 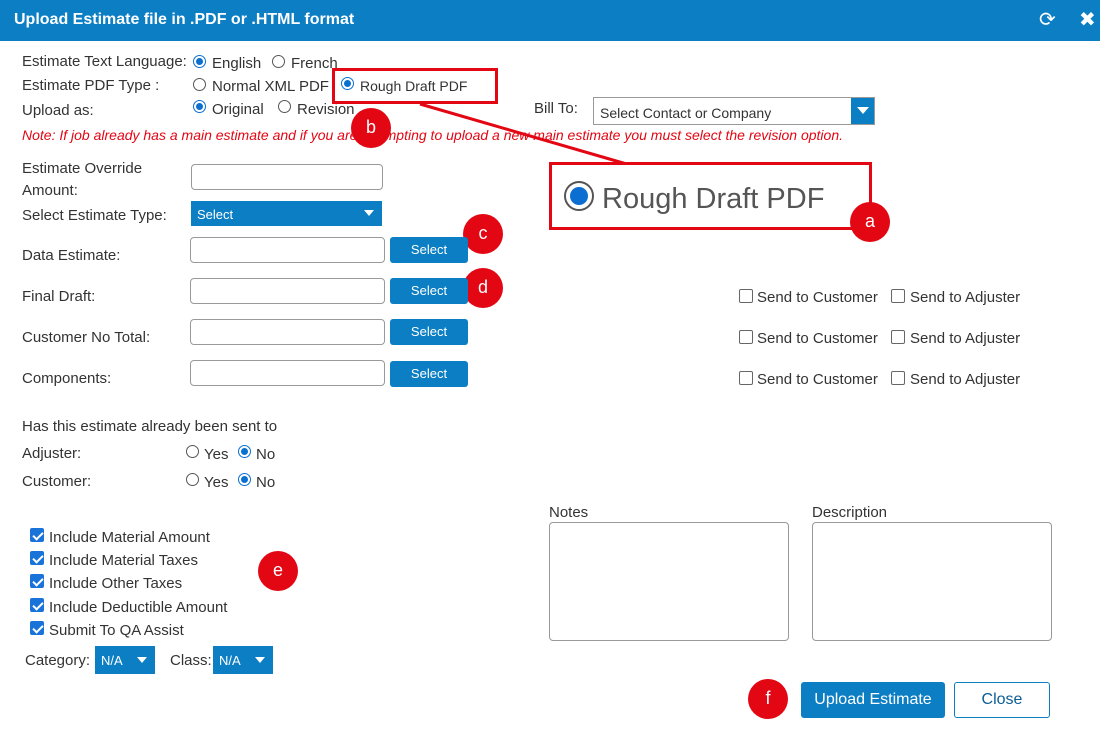 What do you see at coordinates (287, 373) in the screenshot?
I see `file-input-components` at bounding box center [287, 373].